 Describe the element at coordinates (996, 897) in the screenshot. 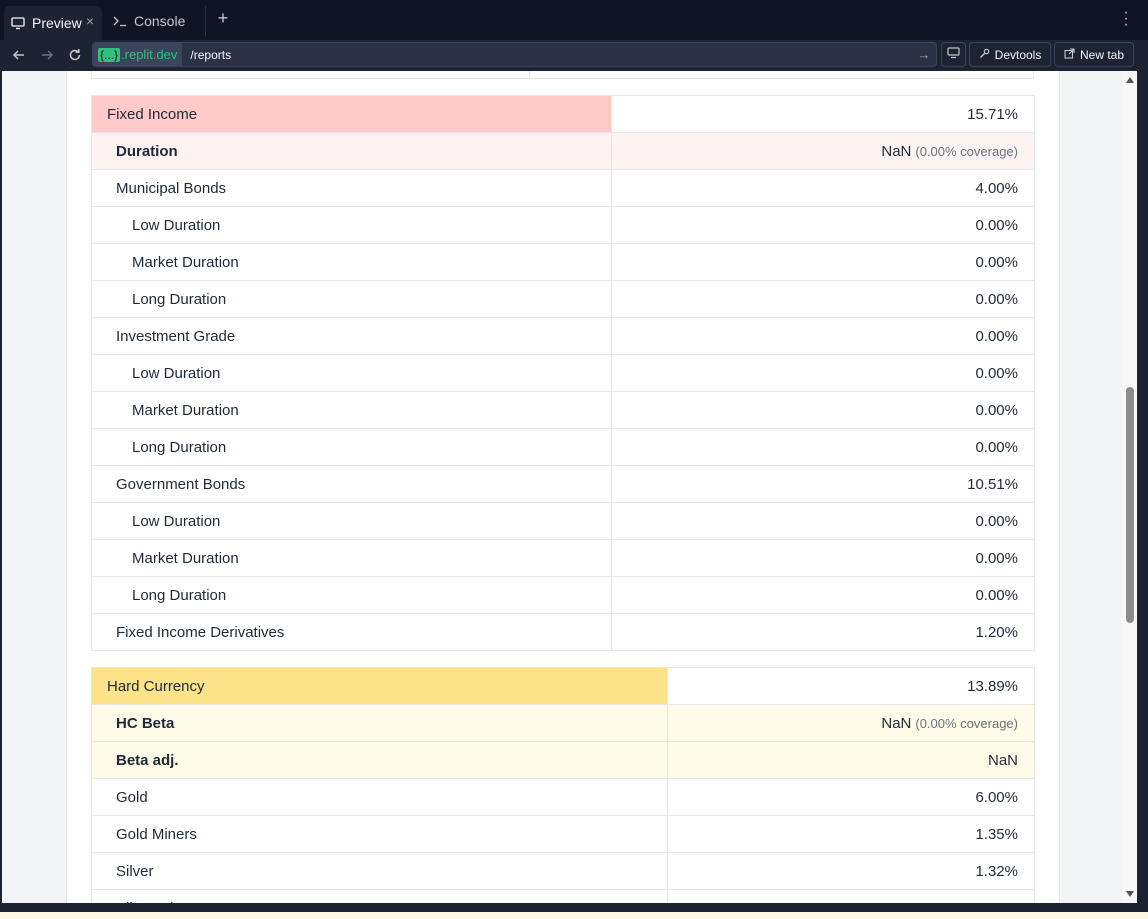

I see `row-value-cell: 5.22%` at that location.